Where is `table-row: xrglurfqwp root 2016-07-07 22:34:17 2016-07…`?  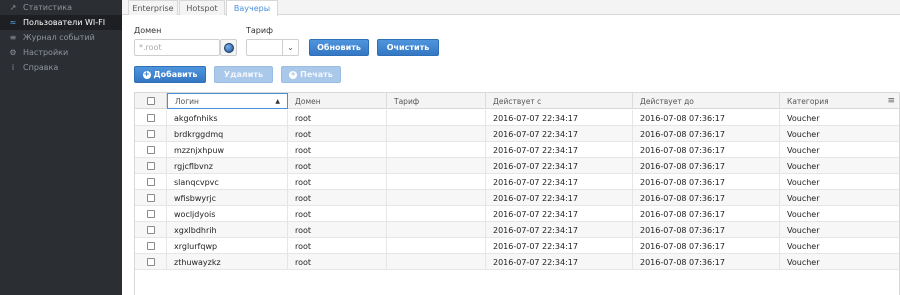 table-row: xrglurfqwp root 2016-07-07 22:34:17 2016-07… is located at coordinates (517, 246).